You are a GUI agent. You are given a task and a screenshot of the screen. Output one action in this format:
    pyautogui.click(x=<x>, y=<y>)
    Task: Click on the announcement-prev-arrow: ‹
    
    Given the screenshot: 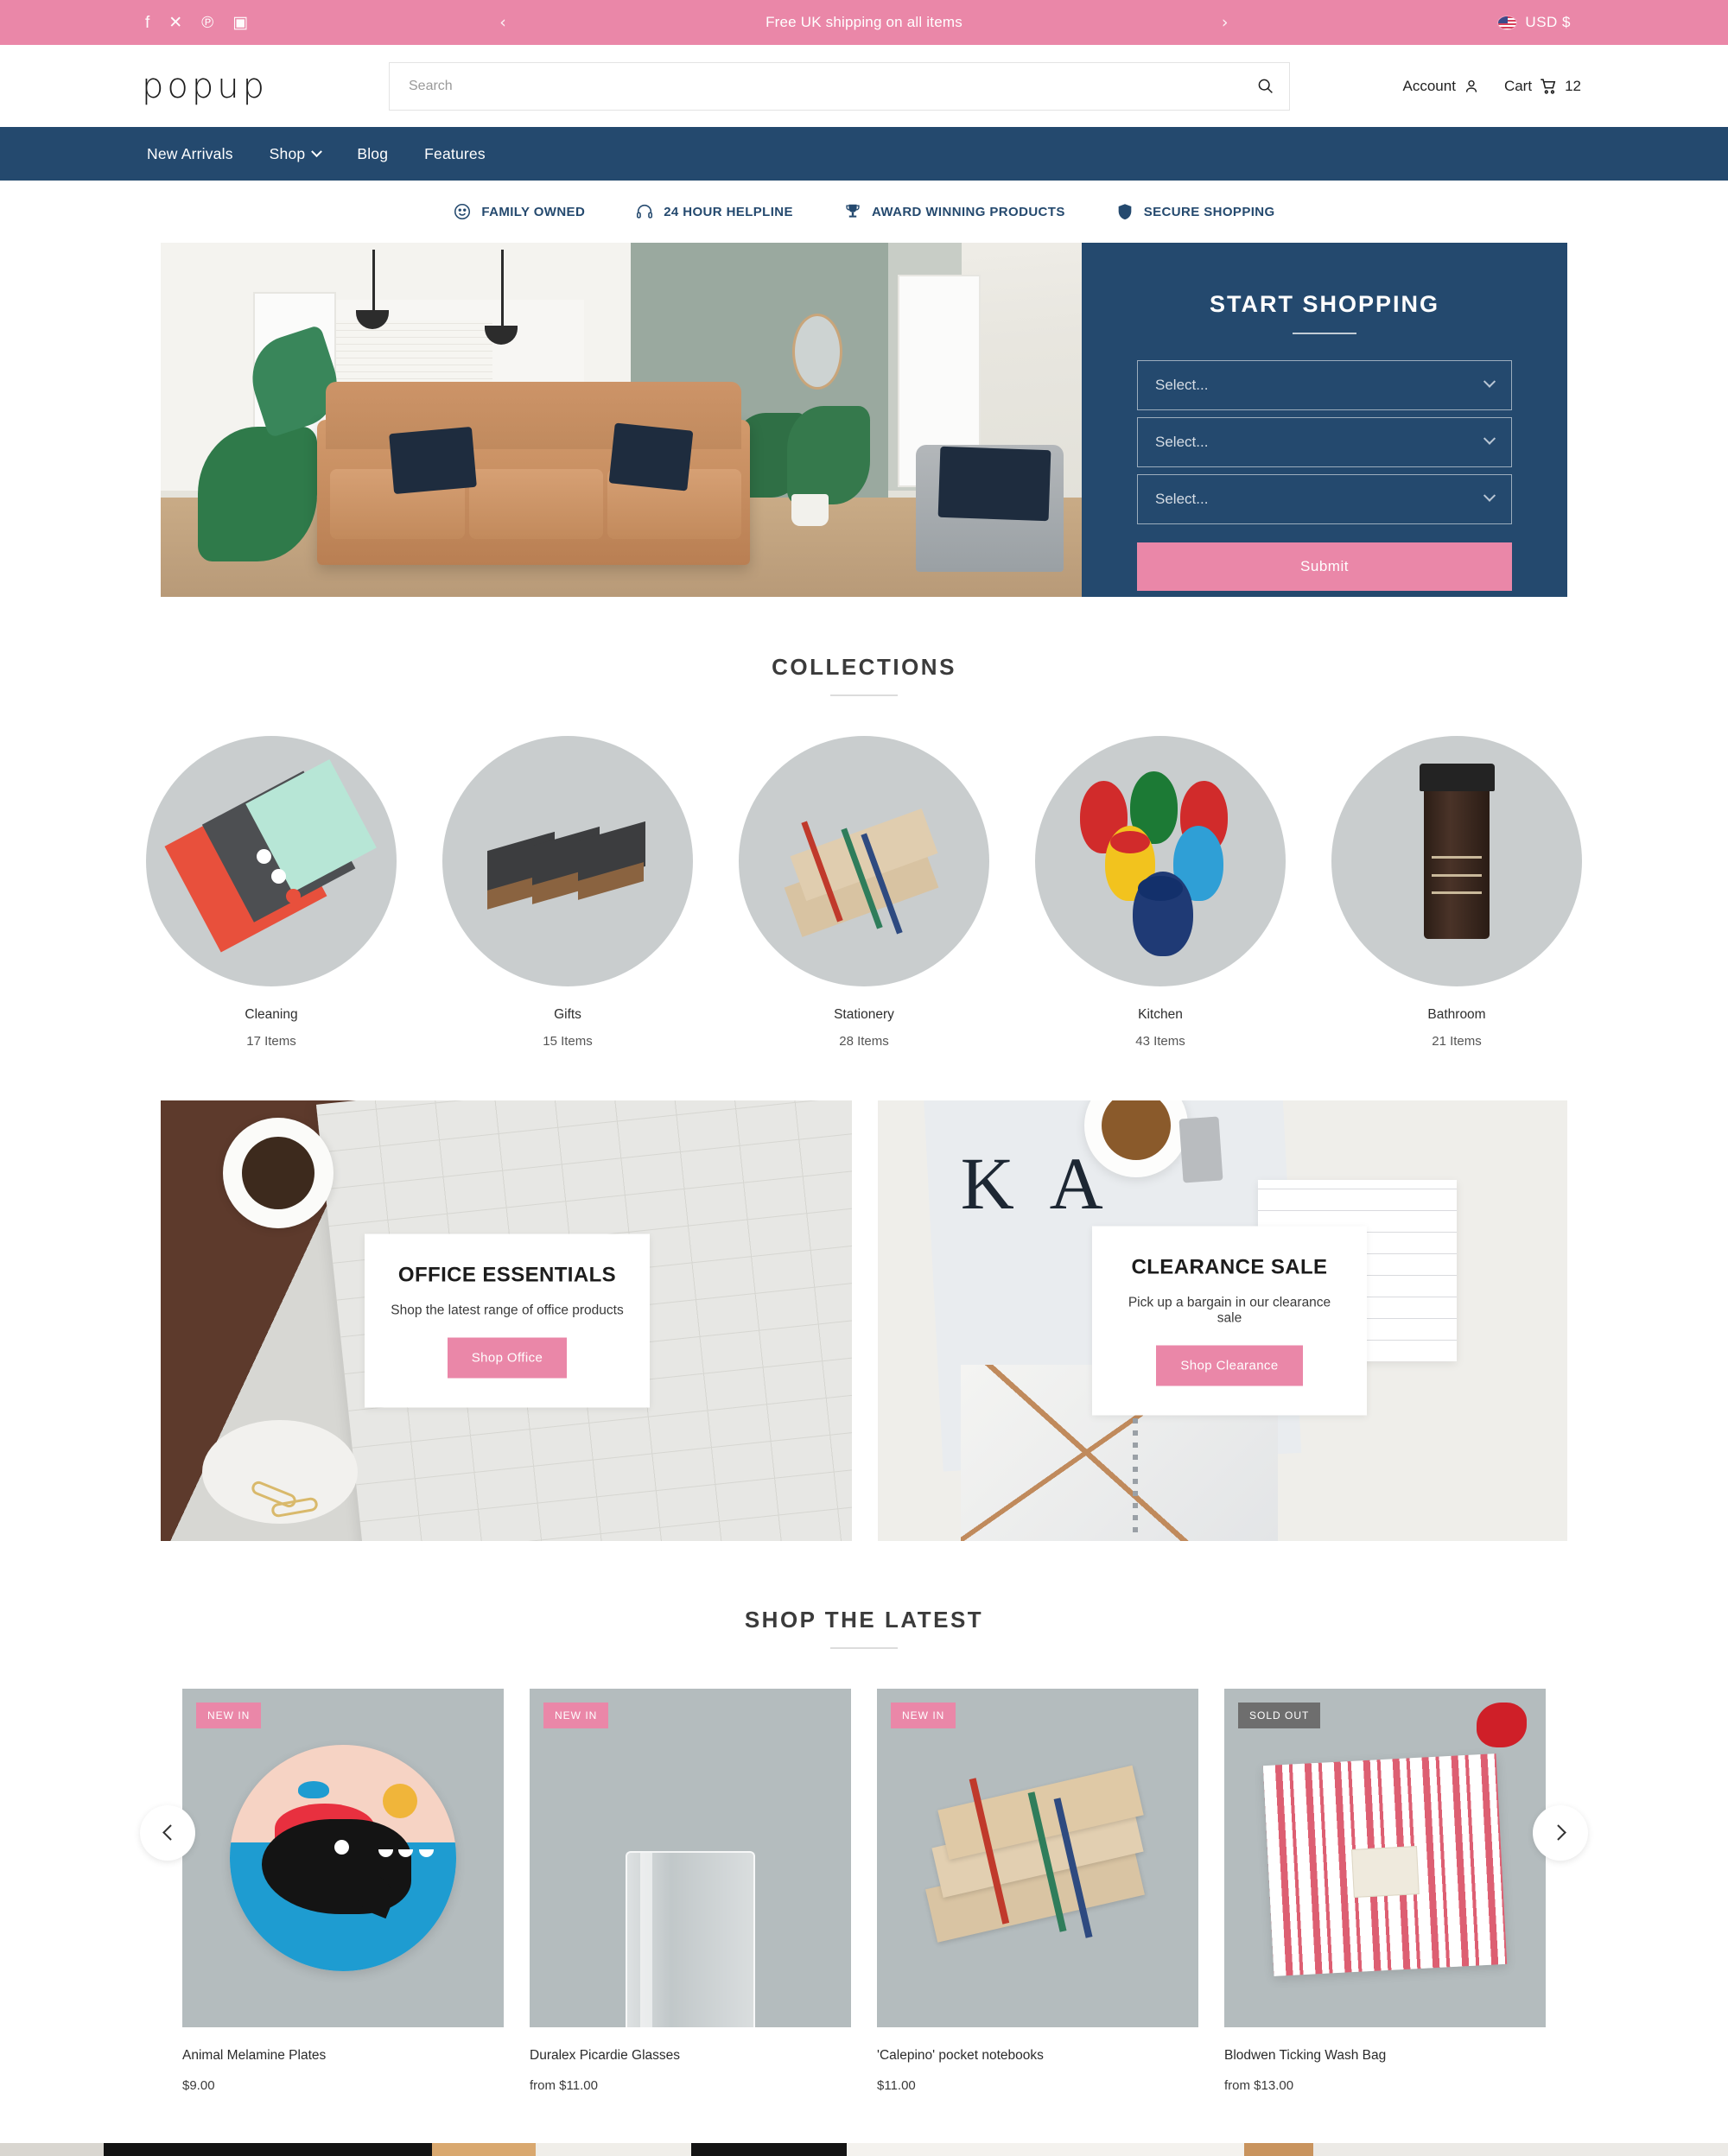 What is the action you would take?
    pyautogui.click(x=503, y=22)
    